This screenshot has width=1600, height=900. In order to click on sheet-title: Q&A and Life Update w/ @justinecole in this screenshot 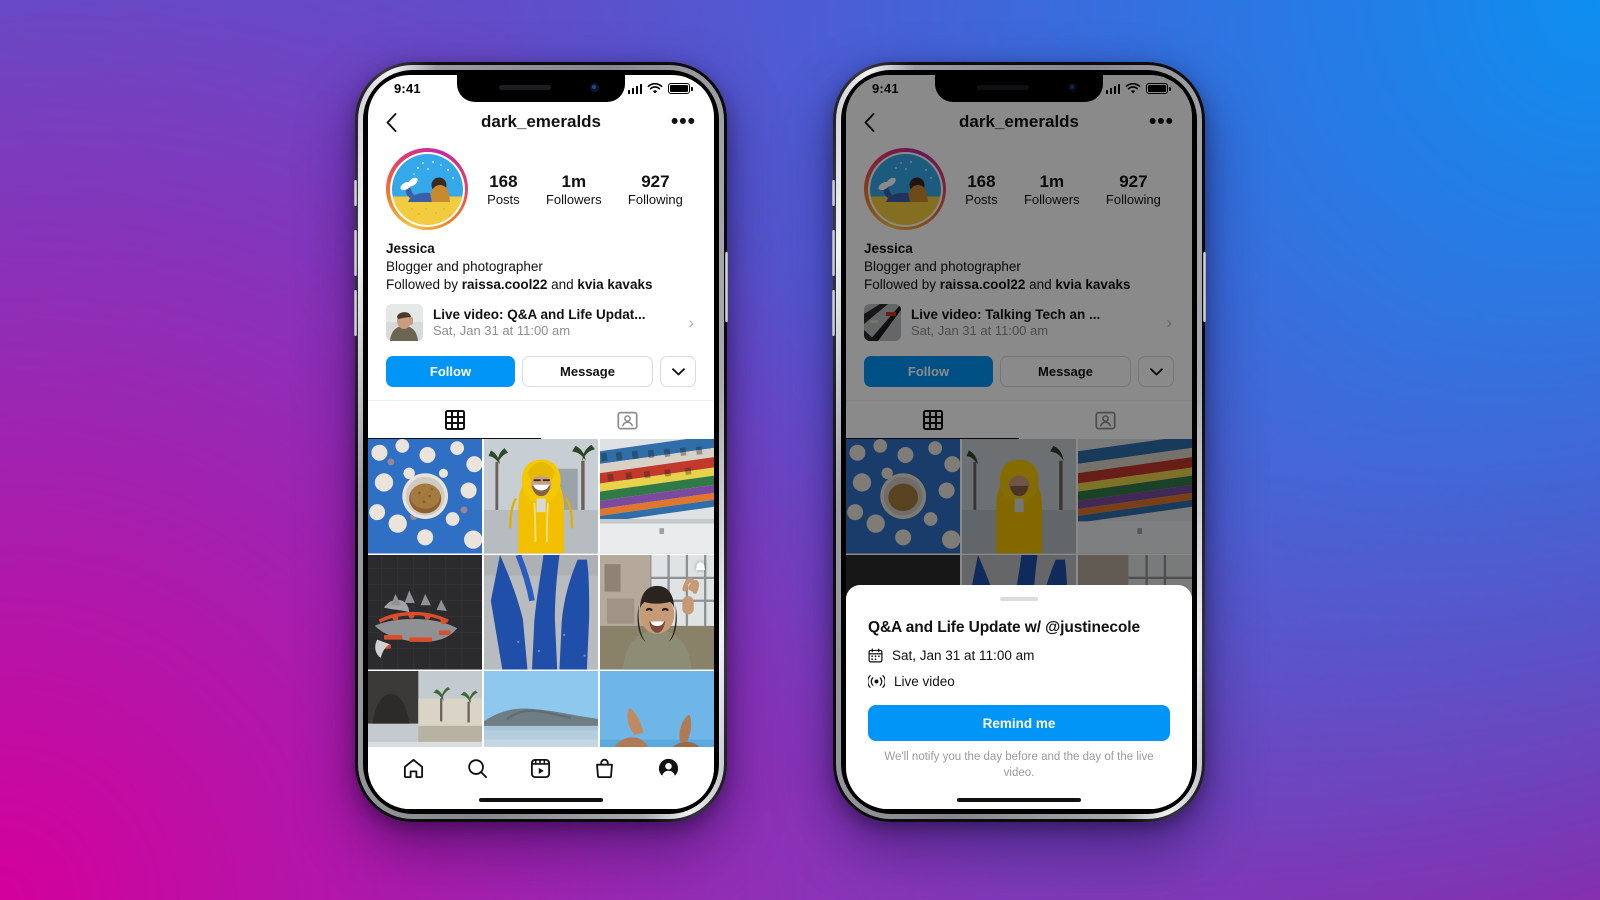, I will do `click(1004, 627)`.